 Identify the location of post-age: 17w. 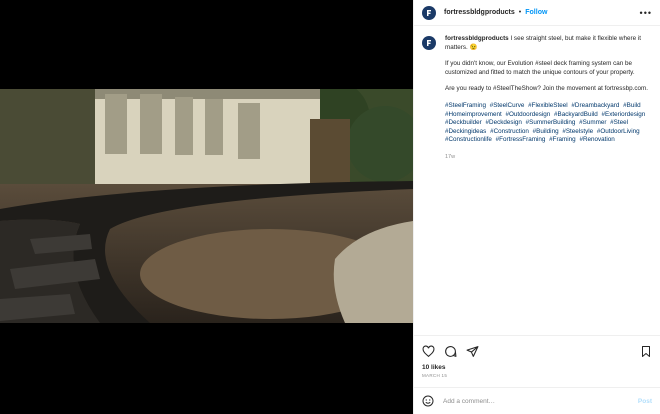
(547, 157).